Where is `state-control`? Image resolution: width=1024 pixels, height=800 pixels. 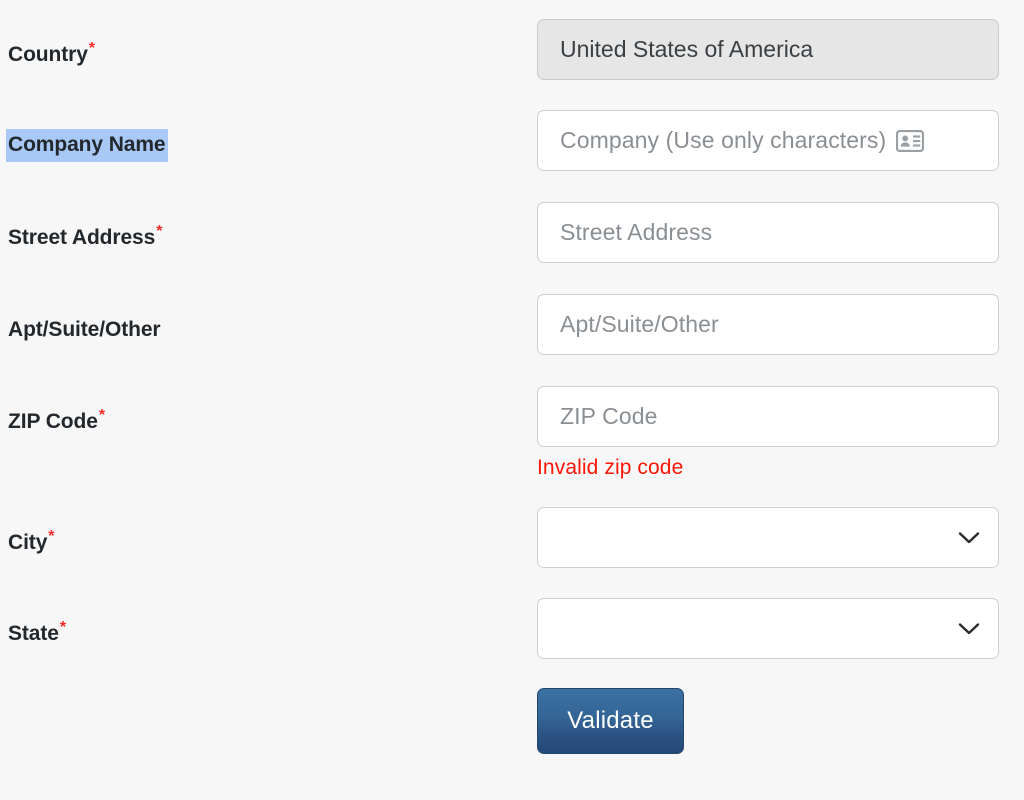
state-control is located at coordinates (768, 628).